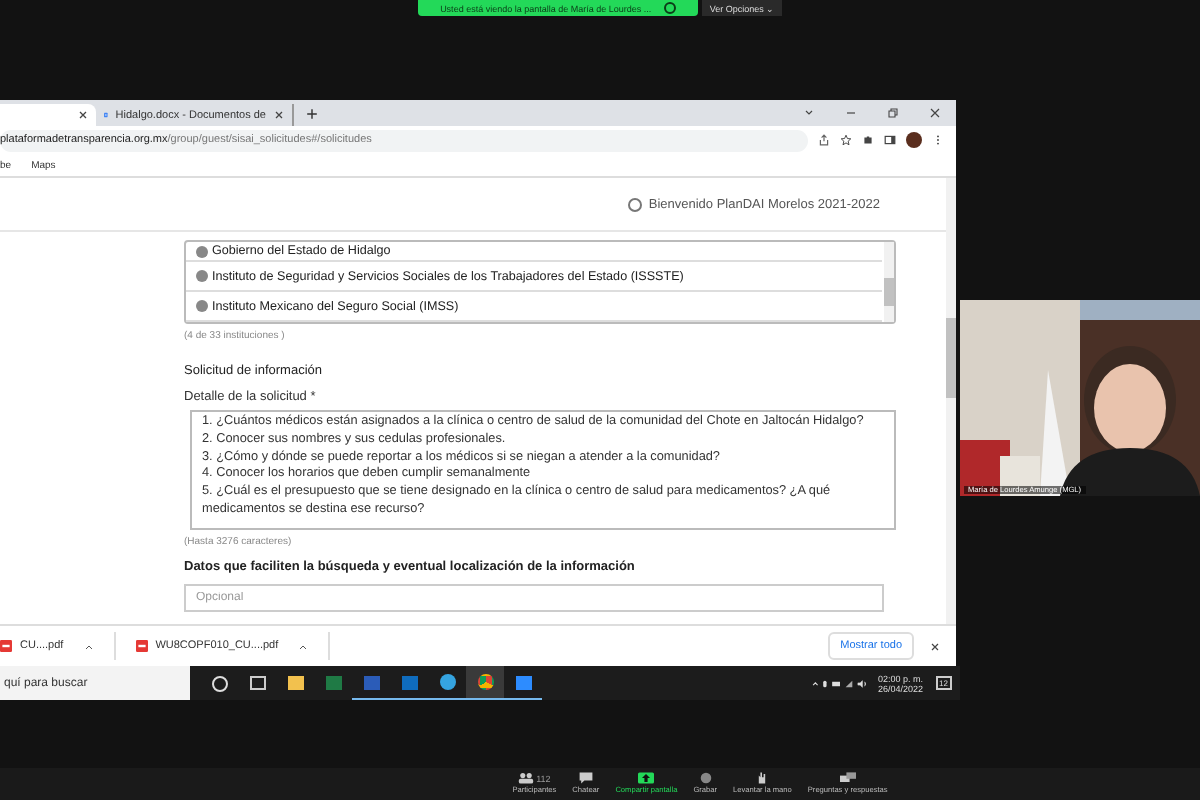 The image size is (1200, 800). What do you see at coordinates (809, 113) in the screenshot?
I see `chevron-icon` at bounding box center [809, 113].